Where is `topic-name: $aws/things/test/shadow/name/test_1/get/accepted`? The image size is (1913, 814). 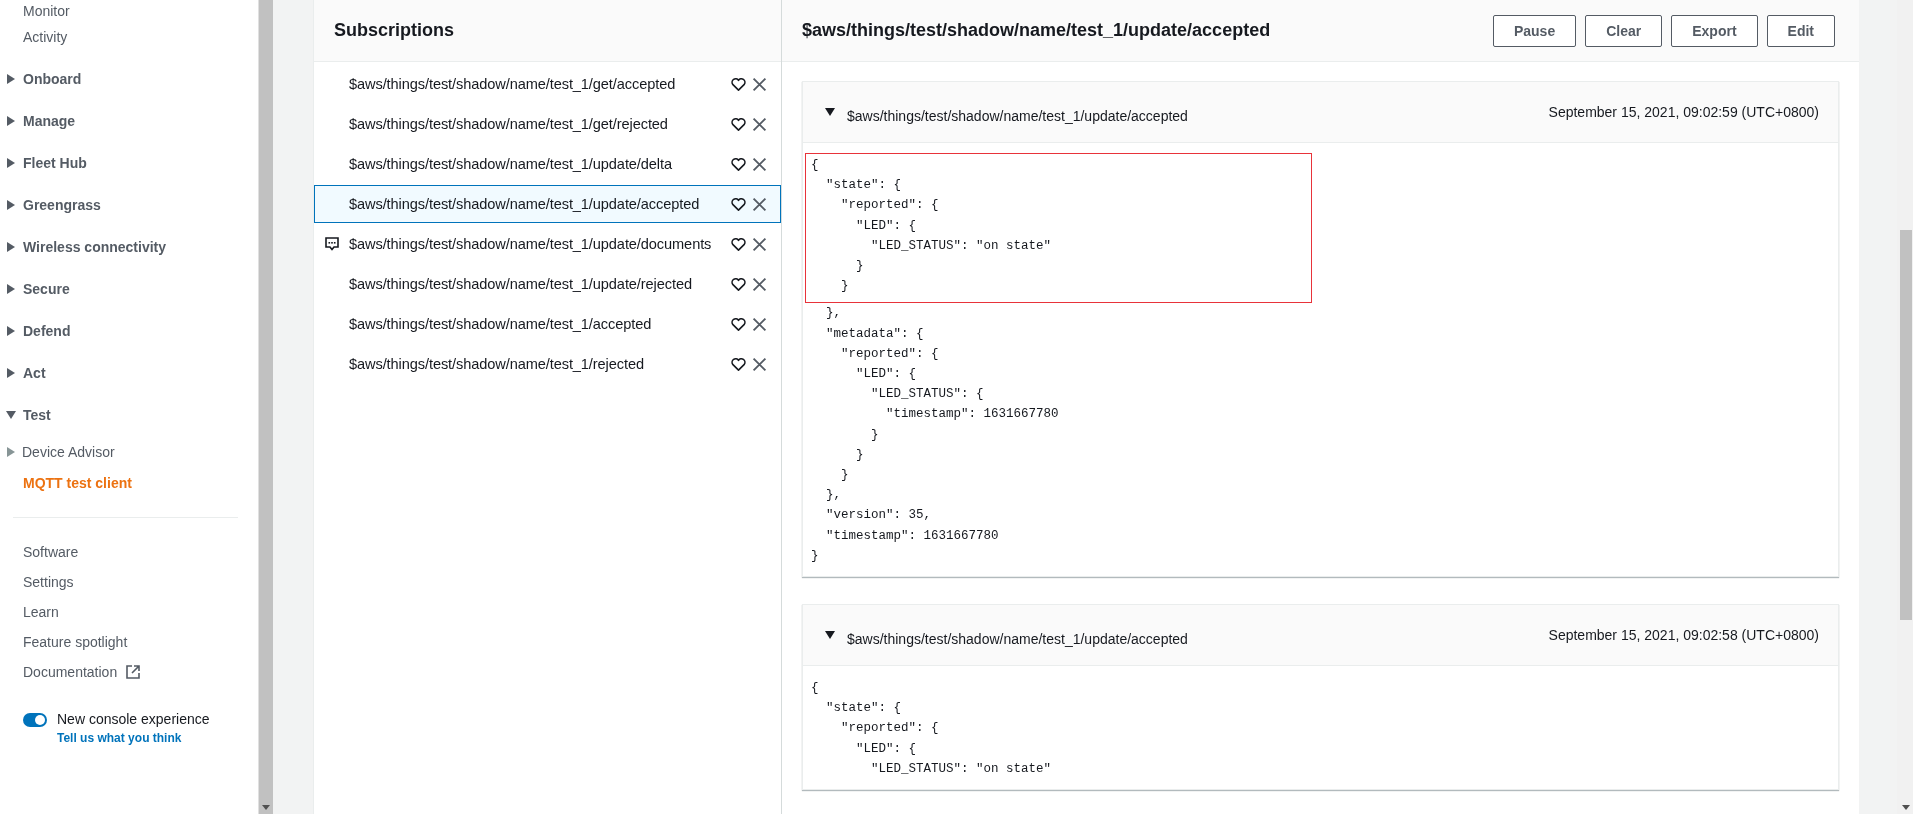
topic-name: $aws/things/test/shadow/name/test_1/get/accepted is located at coordinates (513, 84).